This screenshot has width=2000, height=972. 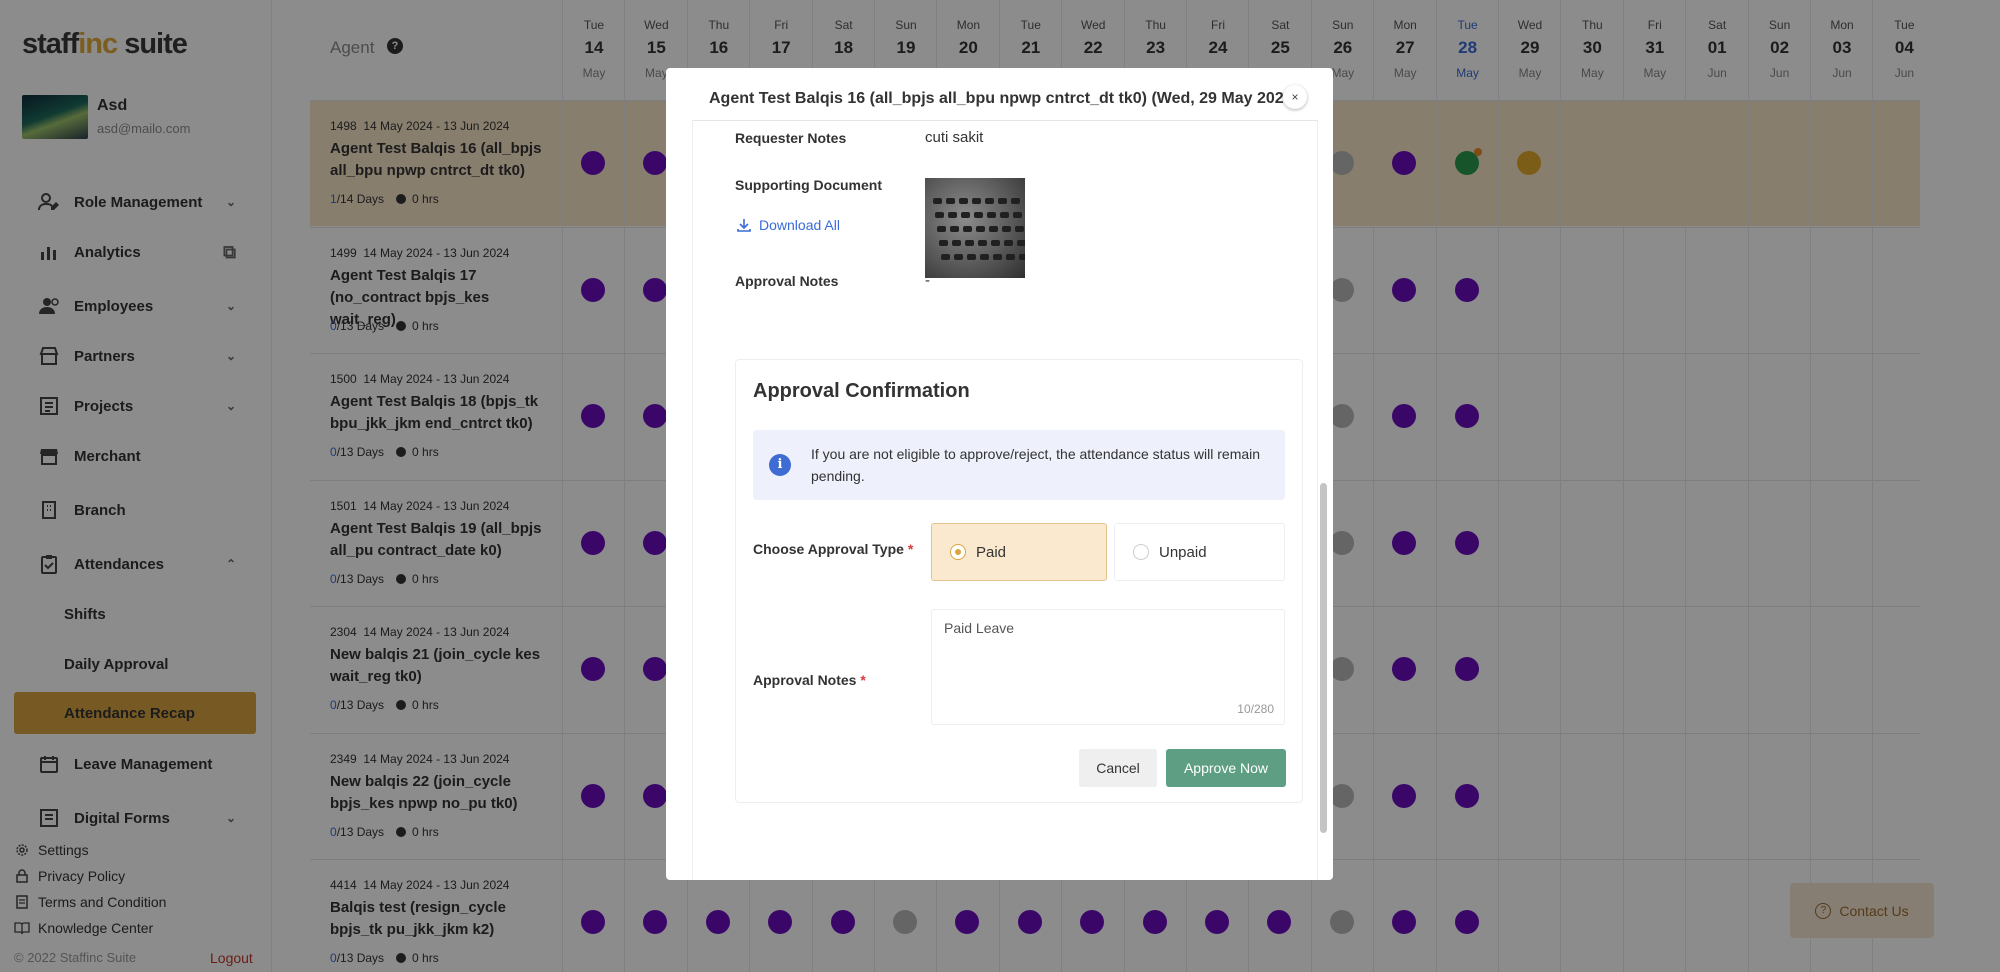 I want to click on modal-scrollbar, so click(x=1323, y=658).